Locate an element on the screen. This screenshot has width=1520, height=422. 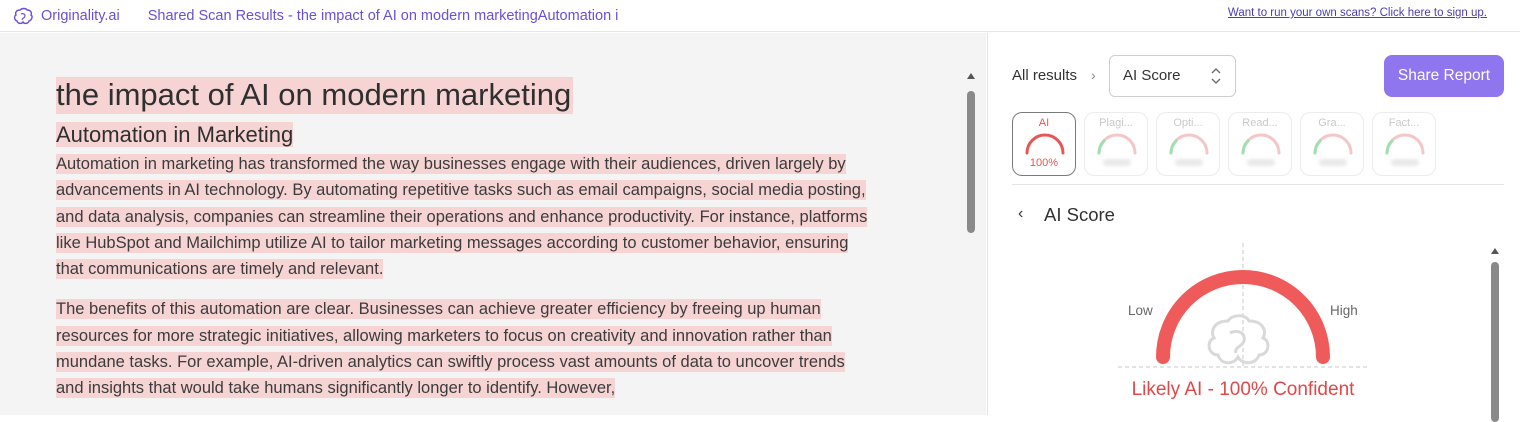
up-down-chevron-icon is located at coordinates (1216, 76).